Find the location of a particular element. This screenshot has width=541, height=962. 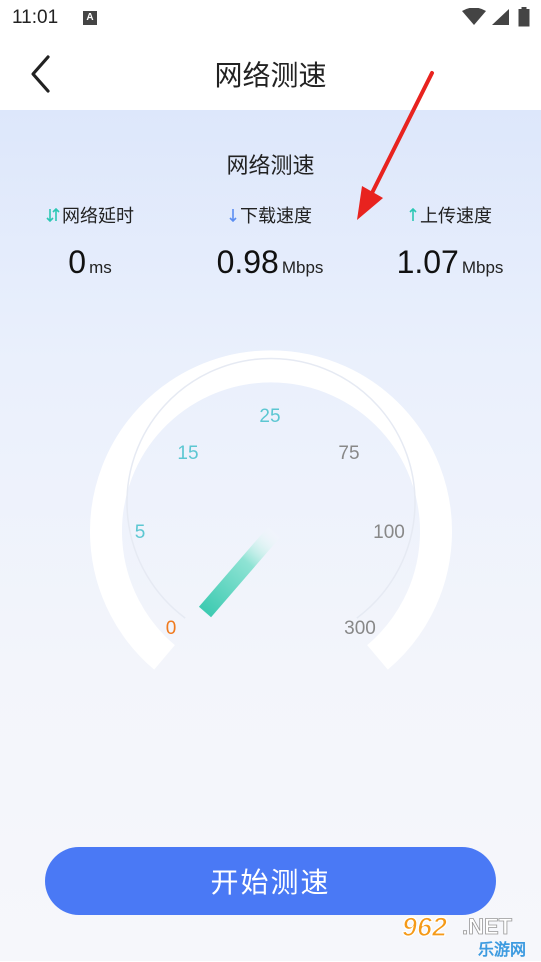

battery-icon is located at coordinates (524, 17).